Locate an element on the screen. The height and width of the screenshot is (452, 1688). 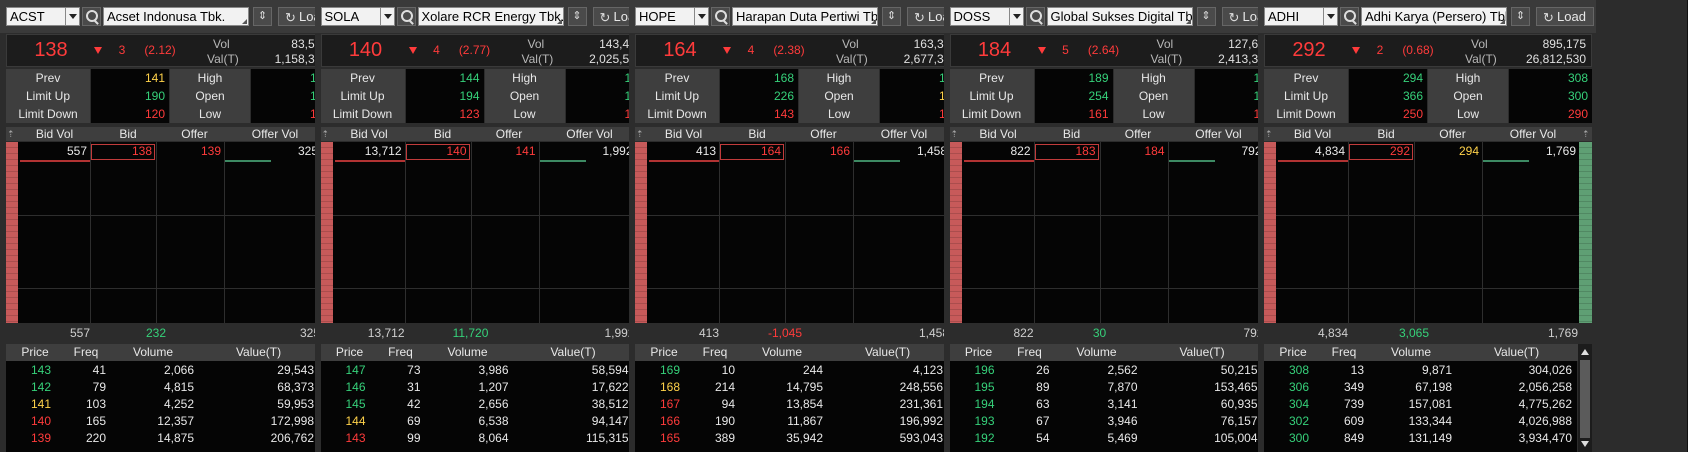
orderbook-totals: 557 232 325 is located at coordinates (170, 333).